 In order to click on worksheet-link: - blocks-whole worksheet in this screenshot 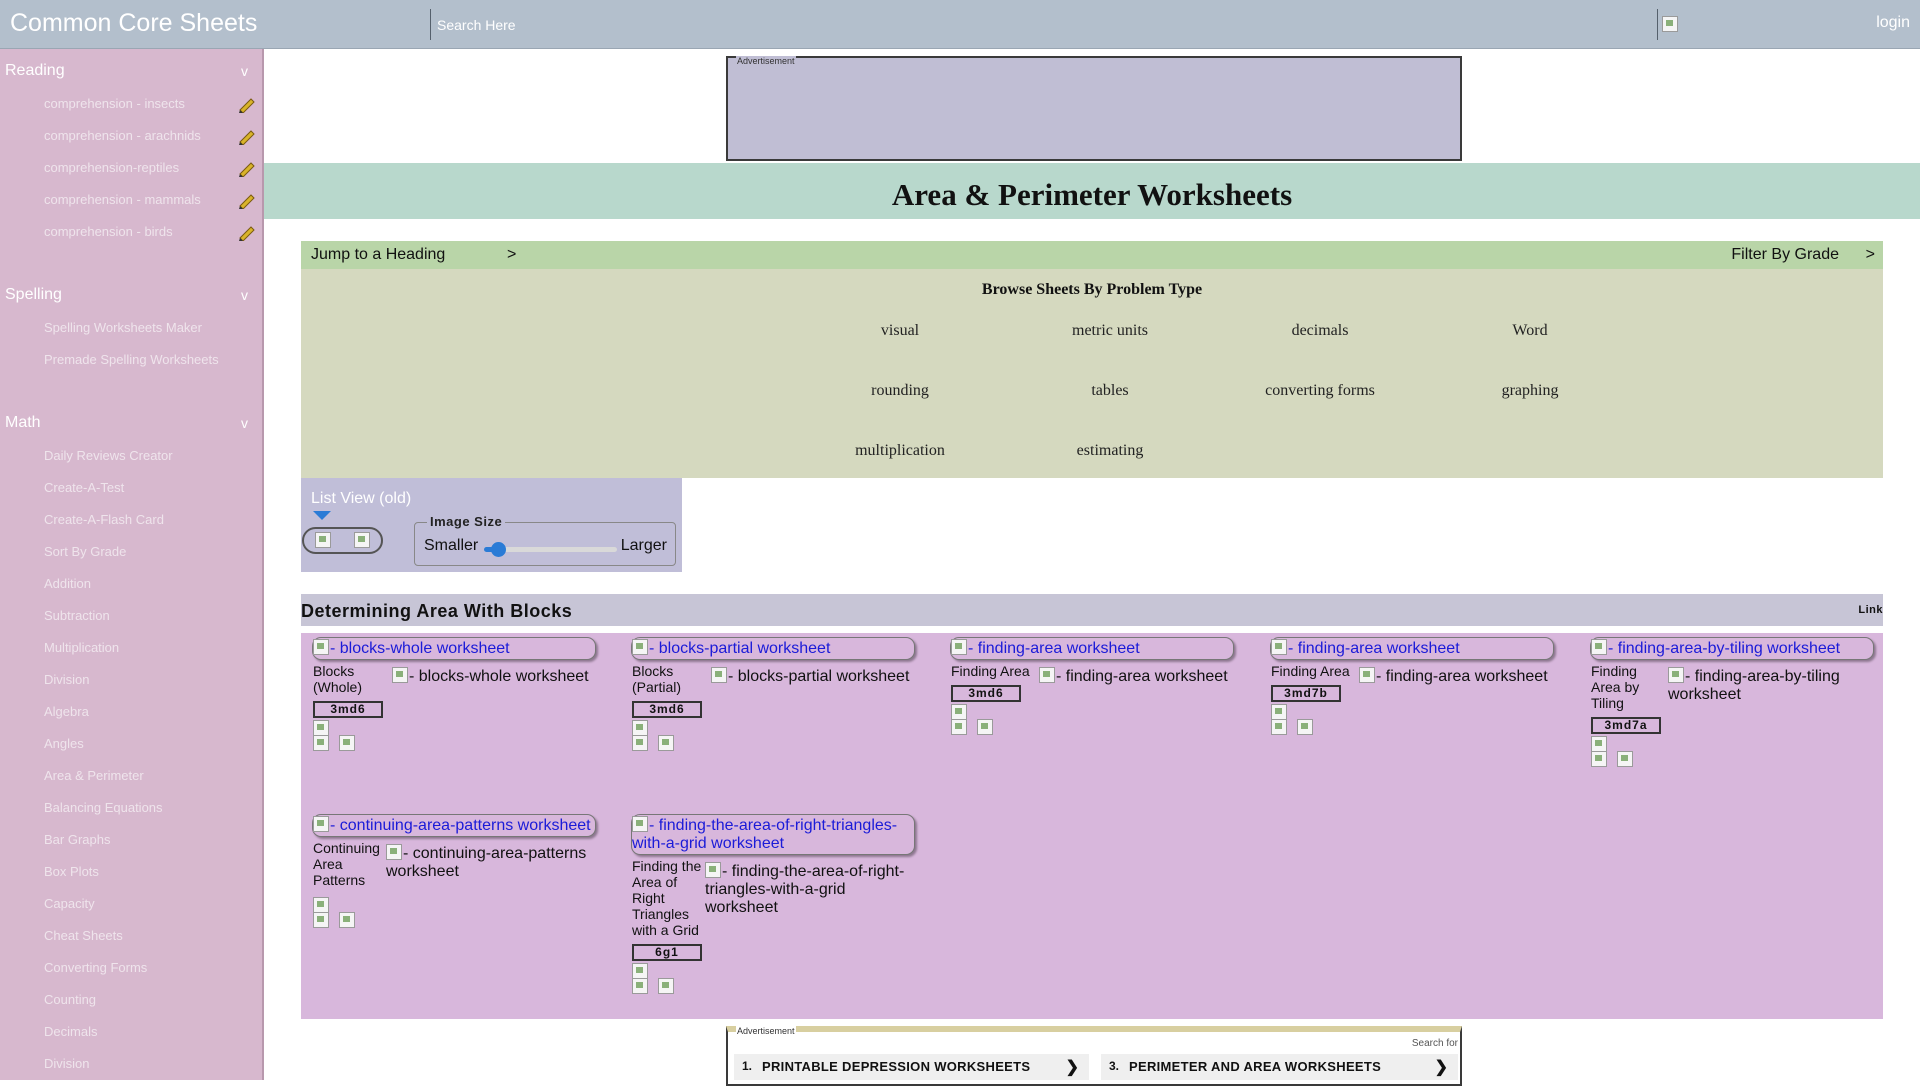, I will do `click(454, 648)`.